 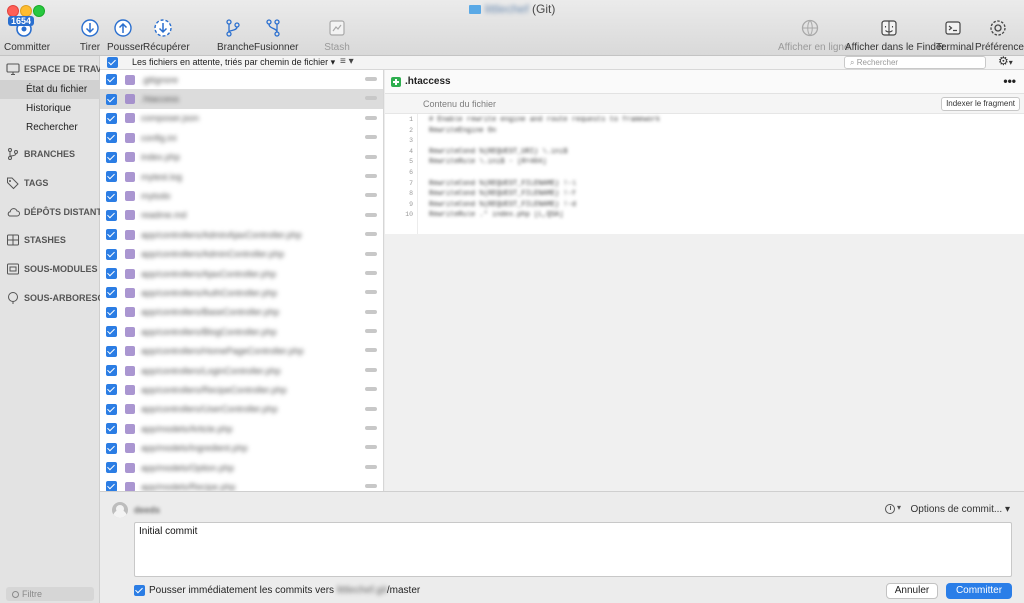 What do you see at coordinates (241, 331) in the screenshot?
I see `file-list-row: app/controllers/BlogController.php` at bounding box center [241, 331].